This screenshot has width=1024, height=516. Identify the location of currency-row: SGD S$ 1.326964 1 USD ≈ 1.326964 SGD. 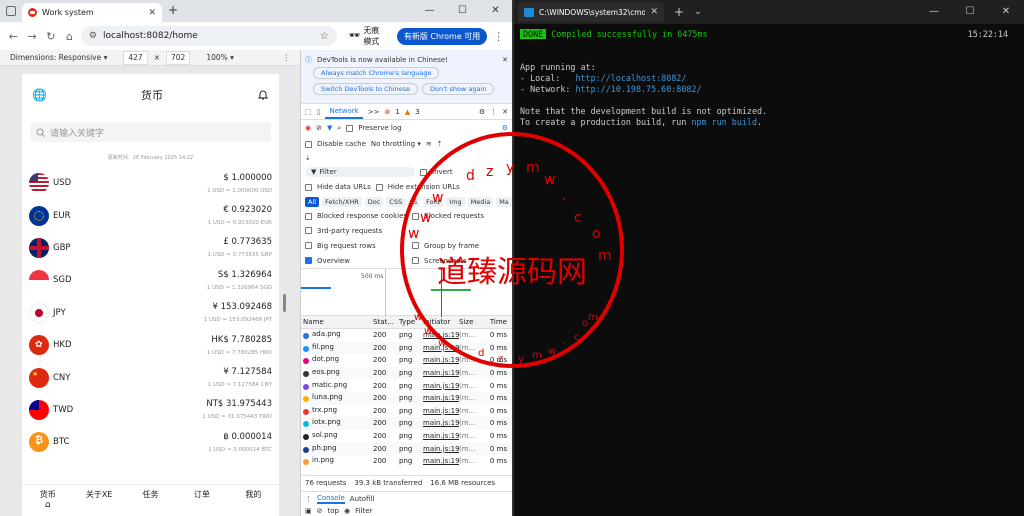
(150, 280).